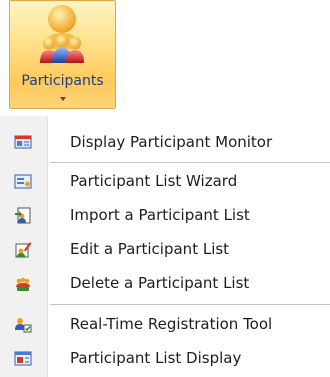 Image resolution: width=330 pixels, height=377 pixels. Describe the element at coordinates (150, 249) in the screenshot. I see `menu-item-label: Edit a Participant List` at that location.